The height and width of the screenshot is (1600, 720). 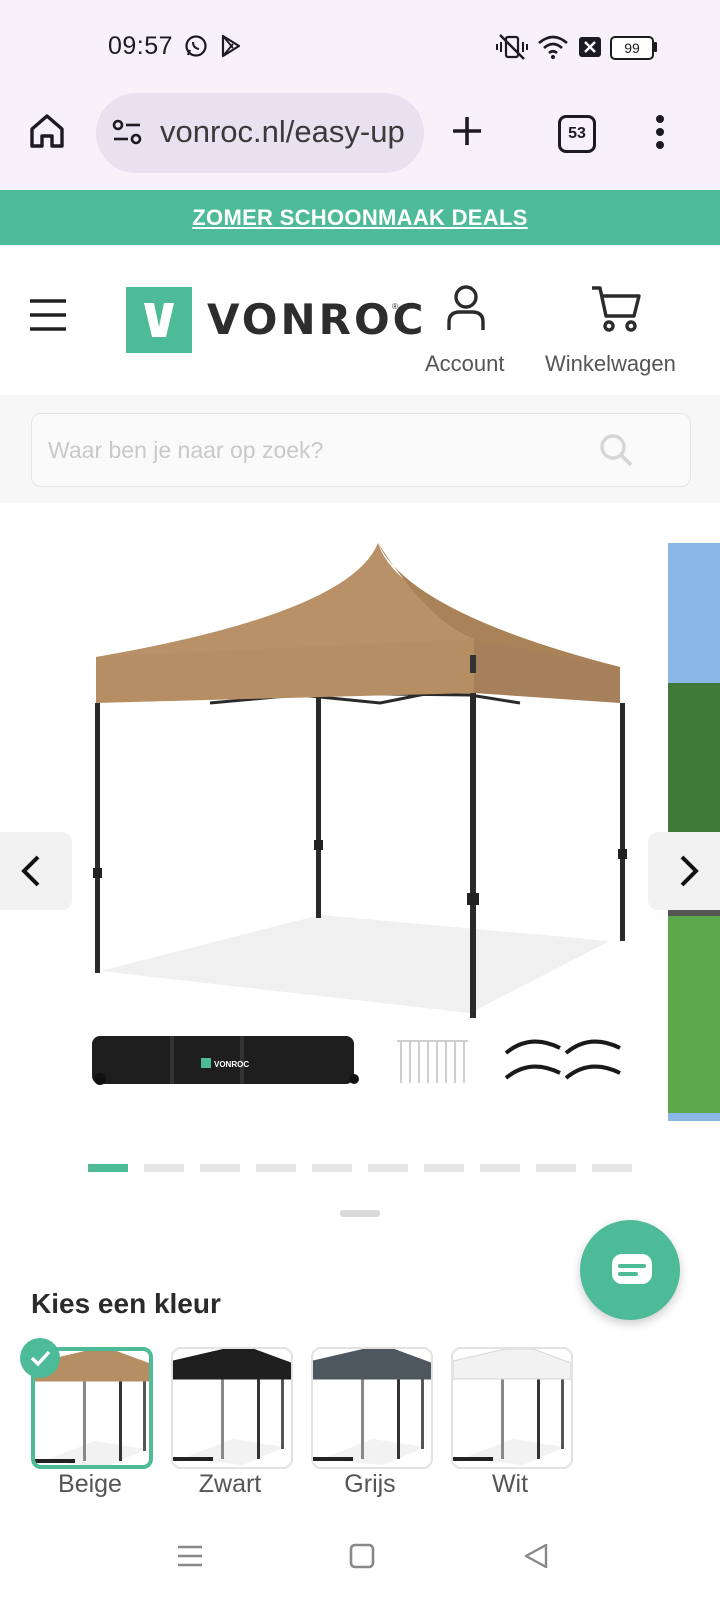 What do you see at coordinates (48, 315) in the screenshot?
I see `hamburger-menu-icon` at bounding box center [48, 315].